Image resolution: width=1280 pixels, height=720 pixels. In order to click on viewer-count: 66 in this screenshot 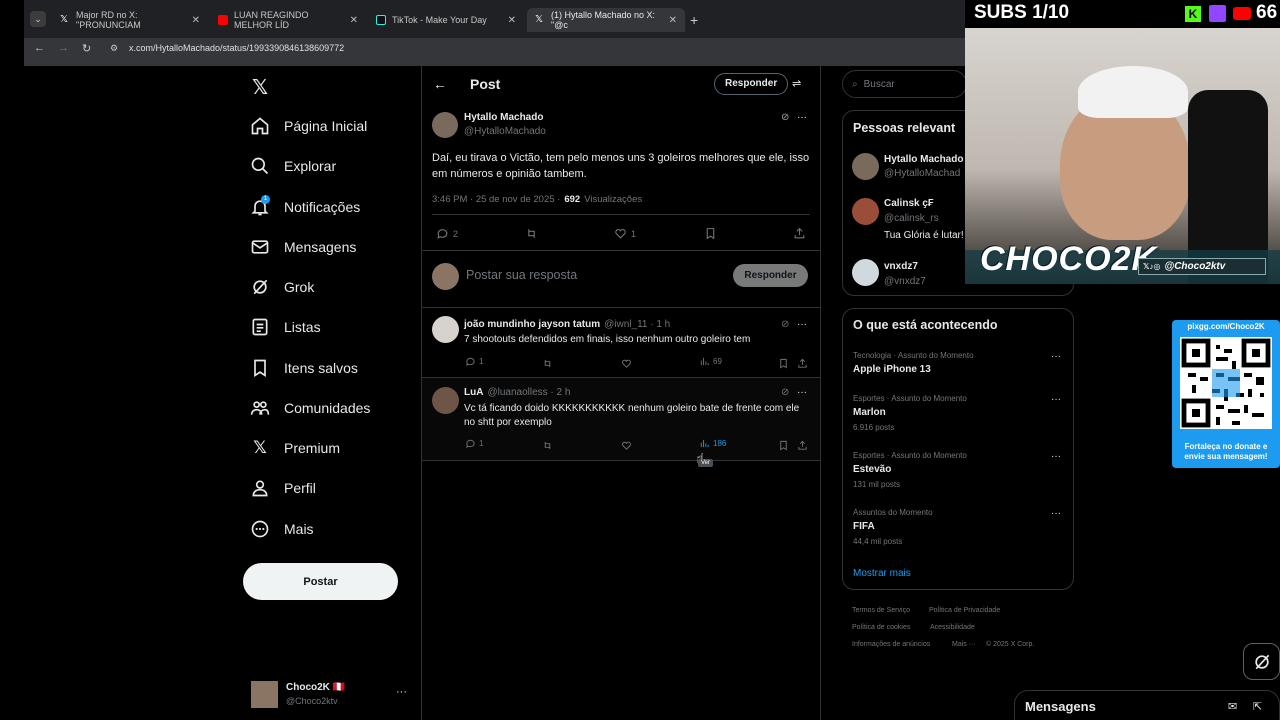, I will do `click(1267, 12)`.